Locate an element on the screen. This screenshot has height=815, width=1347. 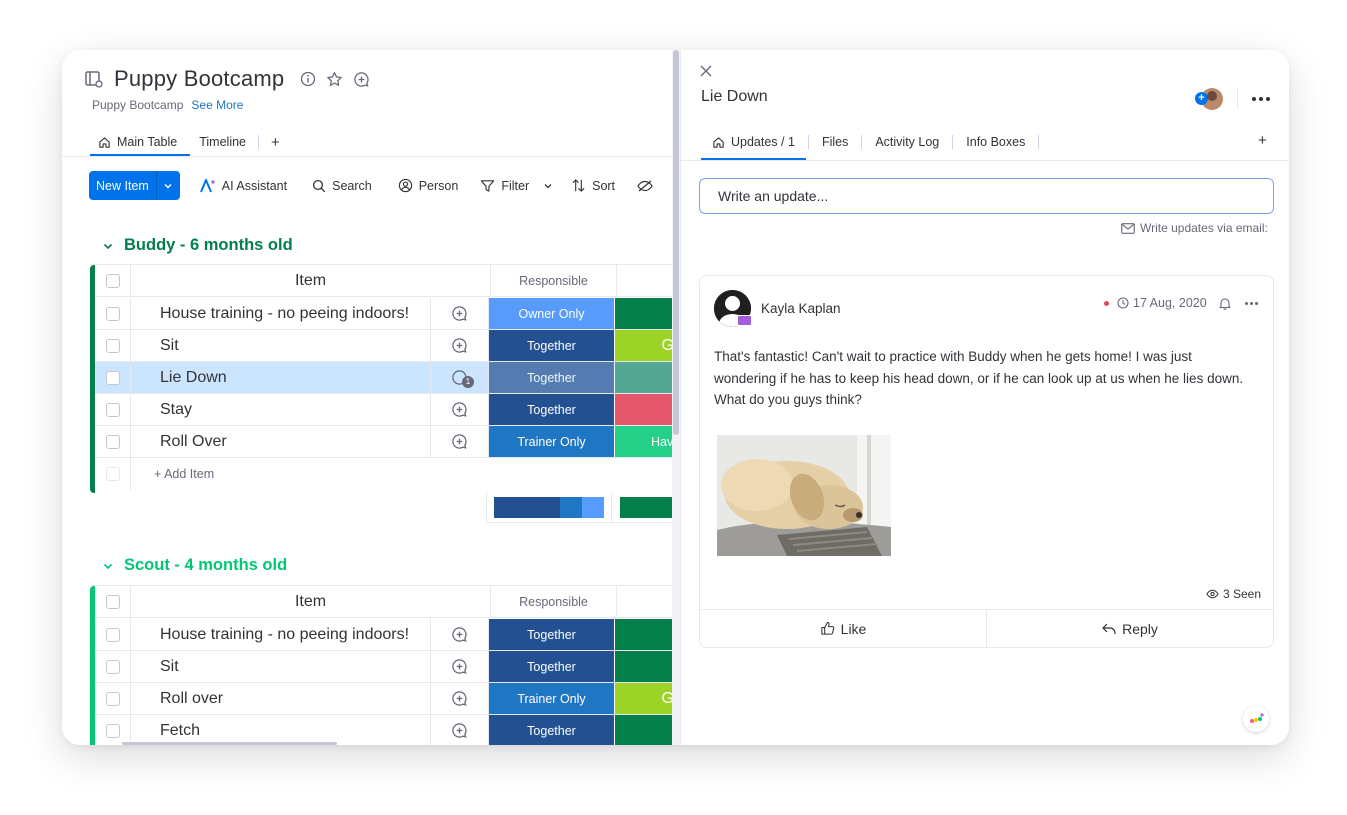
email-updates-link: Write updates via email: is located at coordinates (1194, 228).